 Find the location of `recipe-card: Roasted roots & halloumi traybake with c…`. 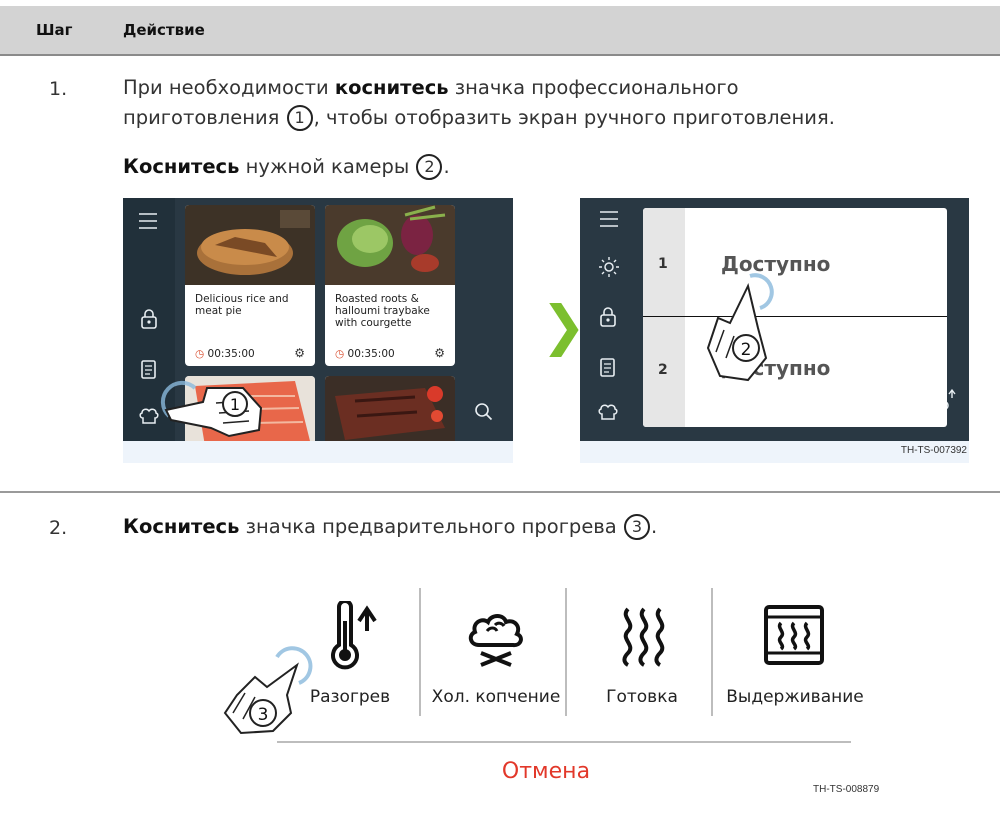

recipe-card: Roasted roots & halloumi traybake with c… is located at coordinates (390, 285).